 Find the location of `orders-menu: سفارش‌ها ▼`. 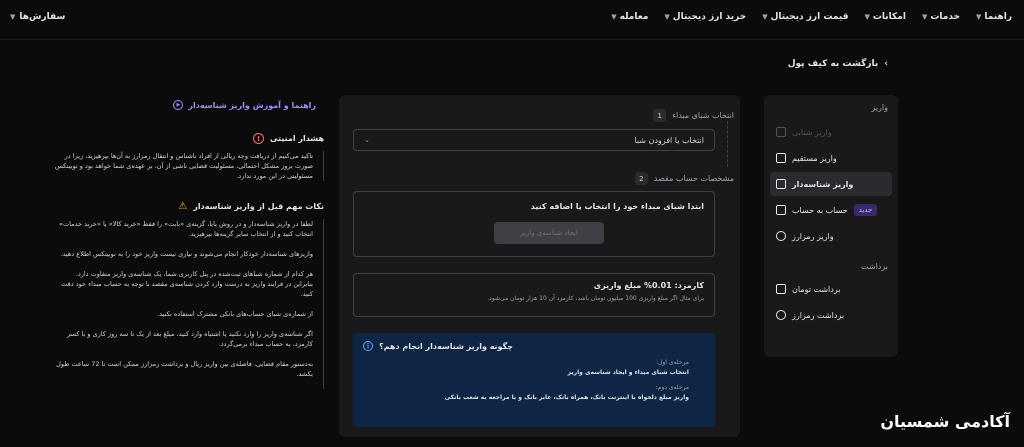

orders-menu: سفارش‌ها ▼ is located at coordinates (37, 17).